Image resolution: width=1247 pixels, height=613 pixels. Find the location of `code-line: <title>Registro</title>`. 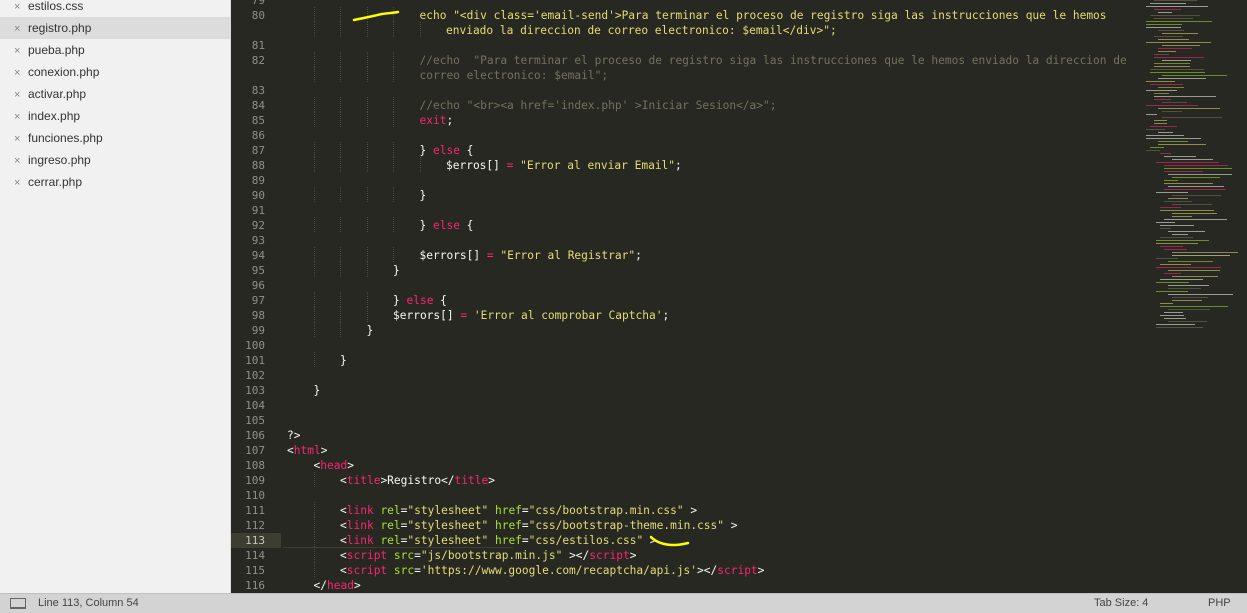

code-line: <title>Registro</title> is located at coordinates (417, 480).